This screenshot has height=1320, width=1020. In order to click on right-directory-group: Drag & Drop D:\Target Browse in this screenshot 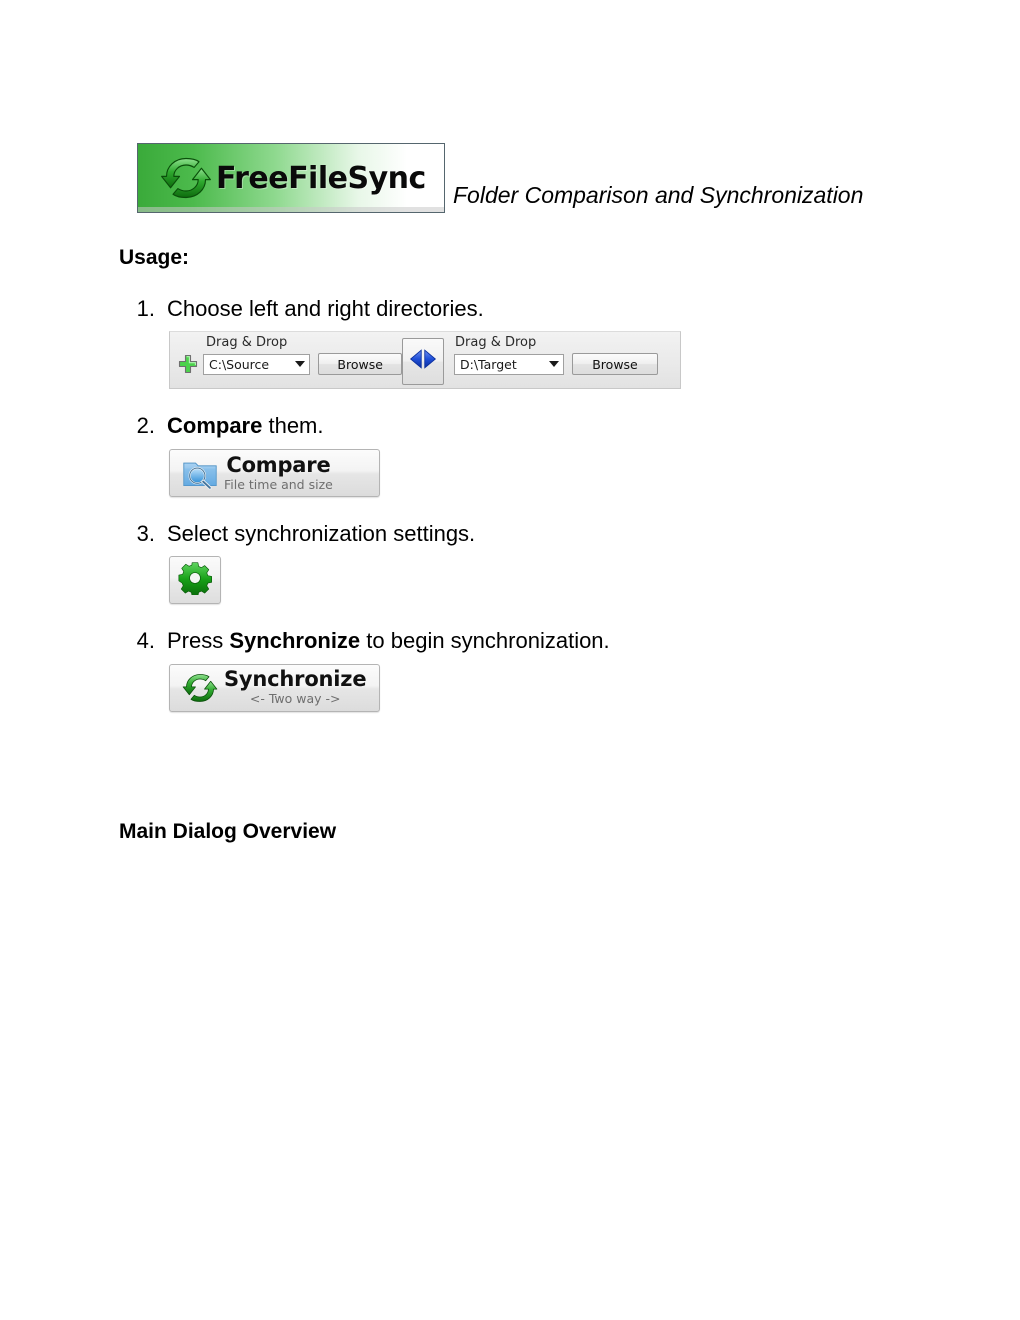, I will do `click(561, 355)`.